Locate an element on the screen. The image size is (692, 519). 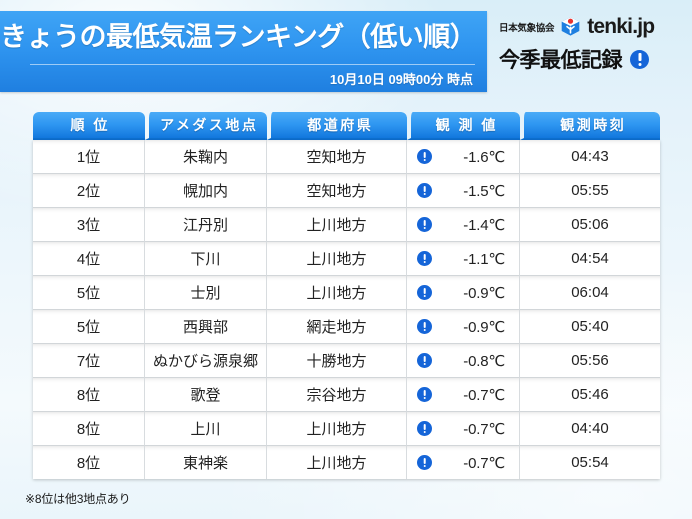
cell-observed-time: 04:54 is located at coordinates (590, 259).